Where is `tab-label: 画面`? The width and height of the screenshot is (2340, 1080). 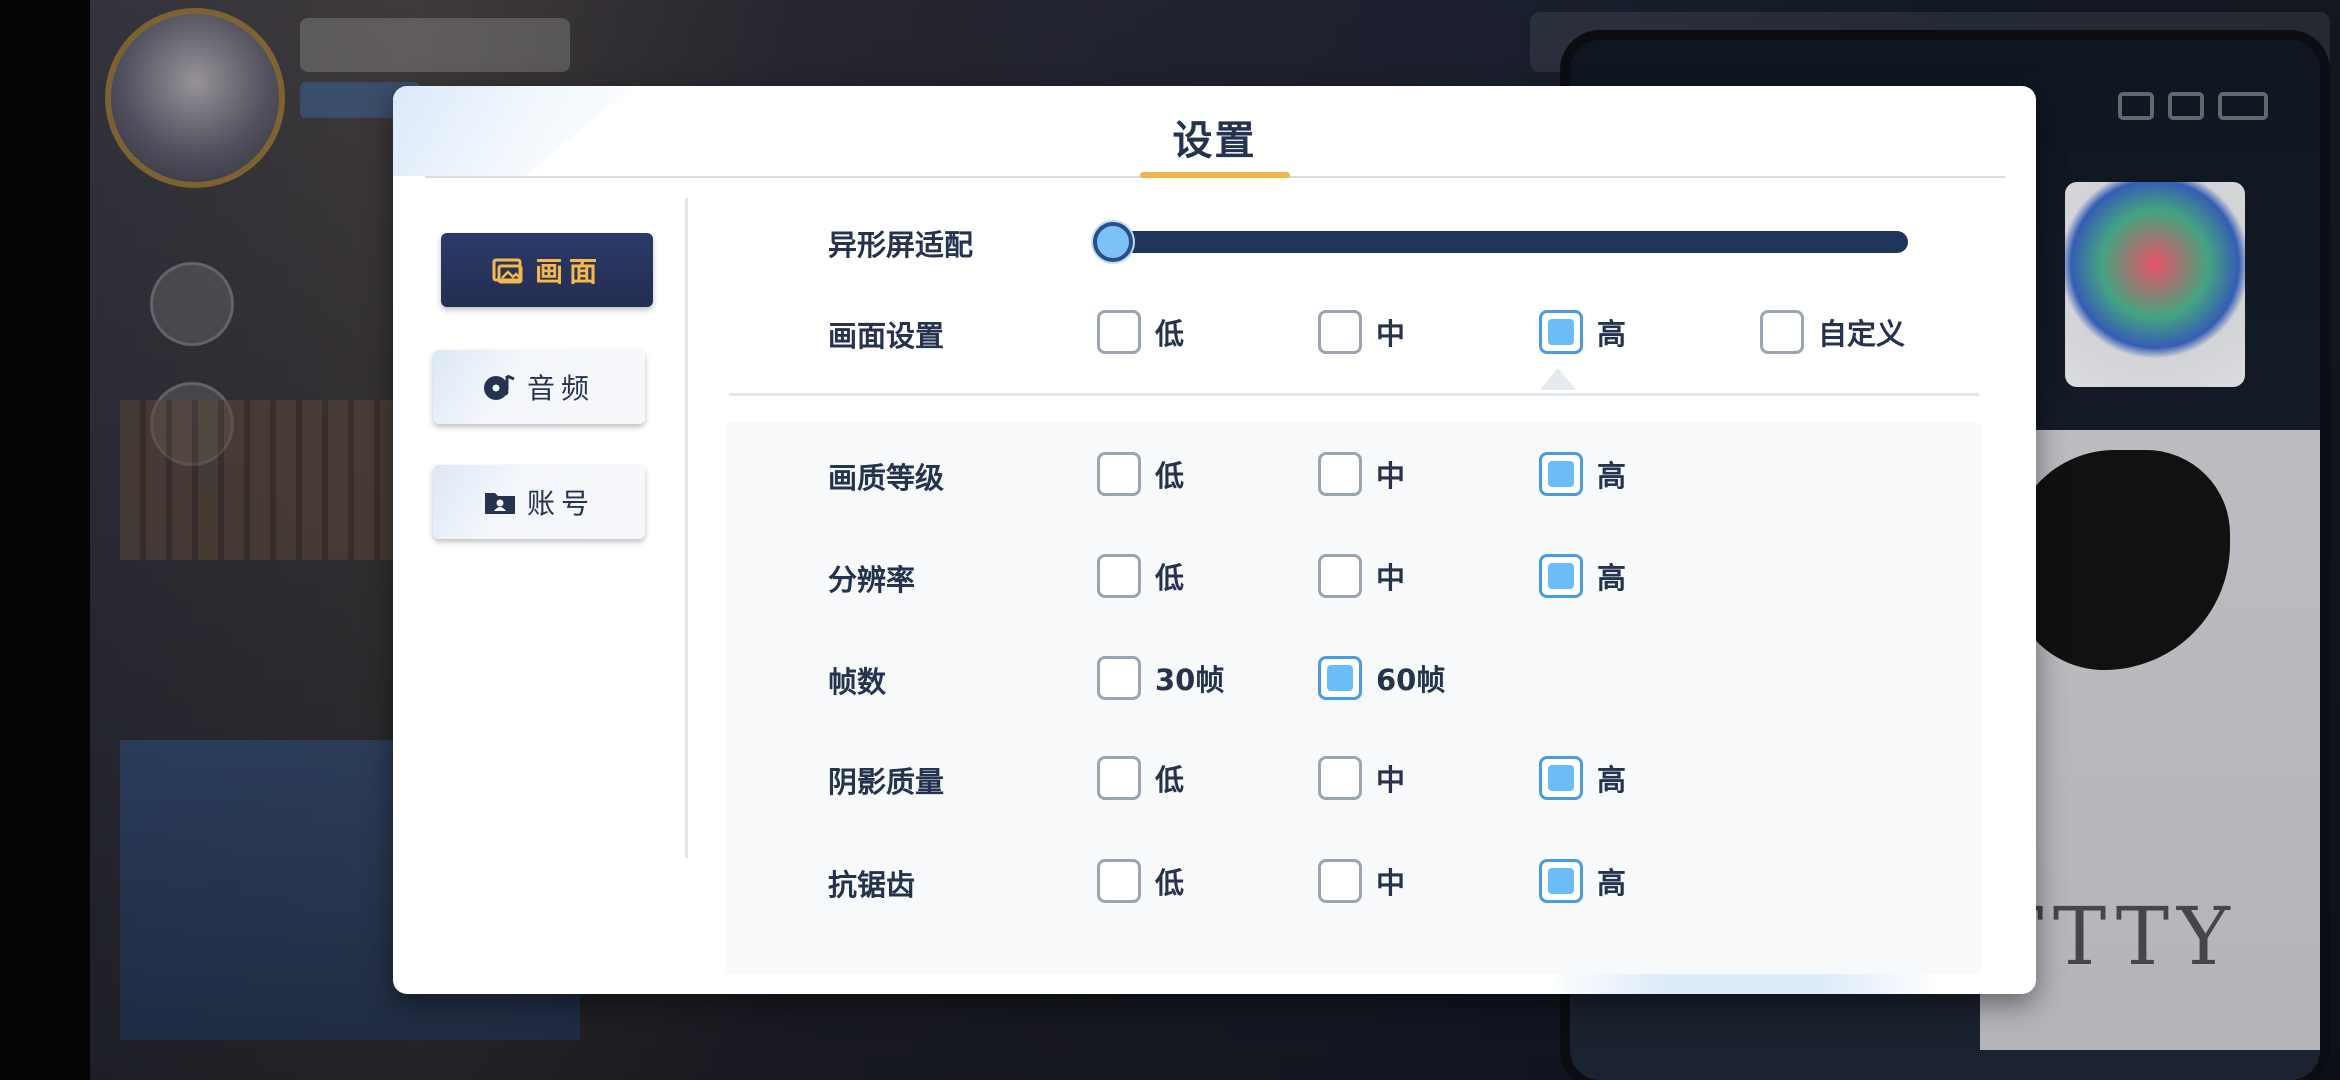
tab-label: 画面 is located at coordinates (568, 271).